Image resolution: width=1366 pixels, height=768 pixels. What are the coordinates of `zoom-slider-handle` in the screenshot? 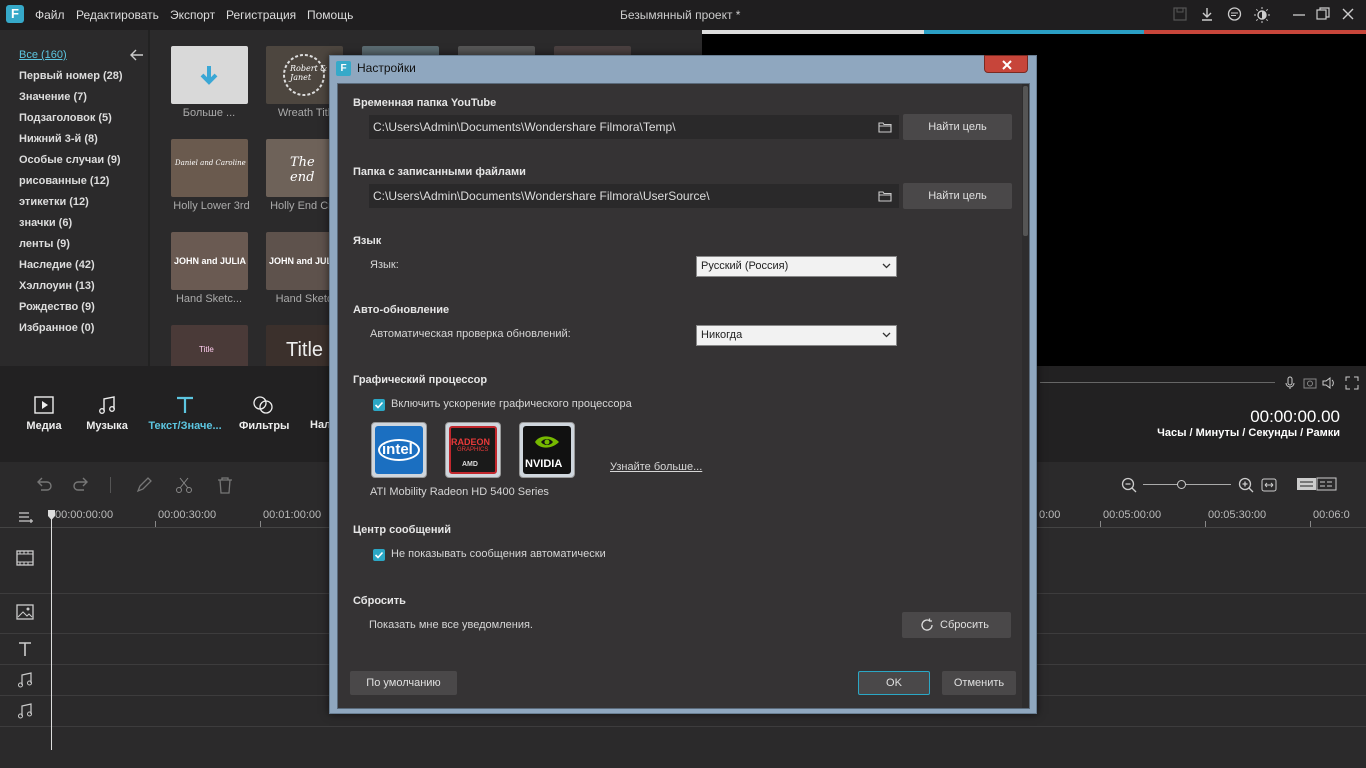 It's located at (1181, 484).